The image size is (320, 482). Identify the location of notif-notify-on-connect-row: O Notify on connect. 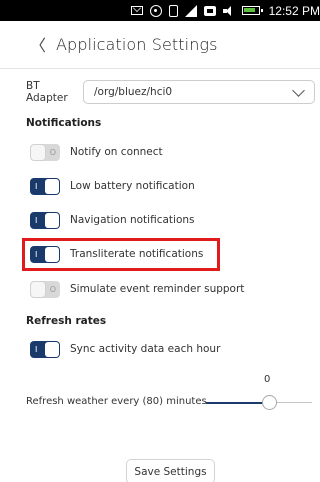
(96, 152).